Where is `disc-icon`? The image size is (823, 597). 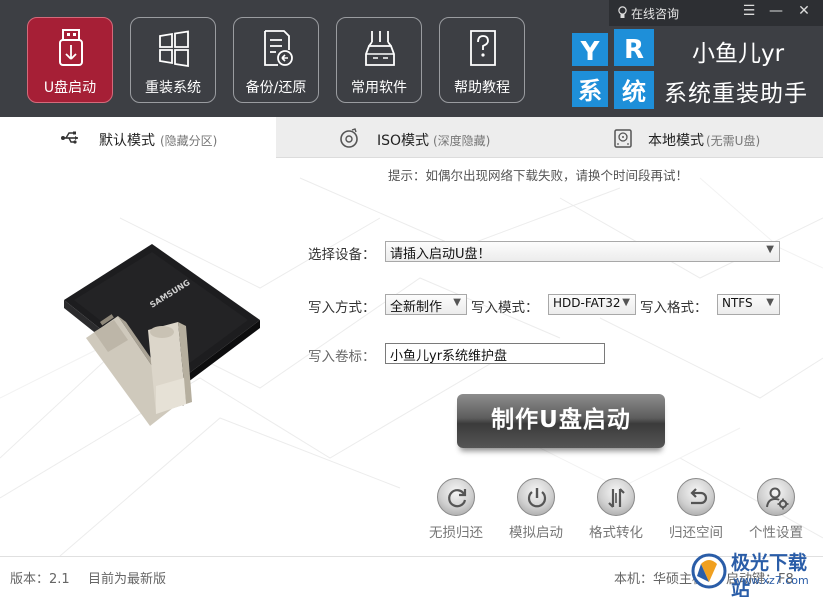
disc-icon is located at coordinates (349, 138).